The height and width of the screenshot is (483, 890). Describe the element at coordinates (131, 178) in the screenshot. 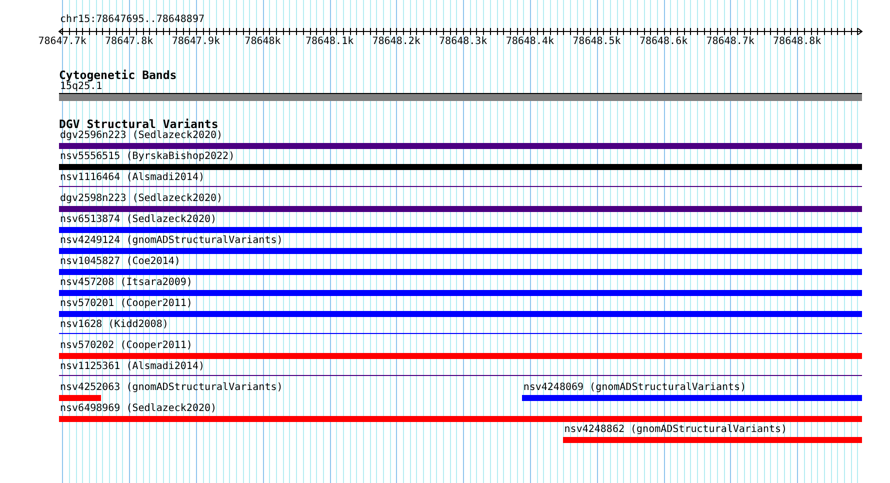

I see `feature-label: nsv1116464 (Alsmadi2014)` at that location.